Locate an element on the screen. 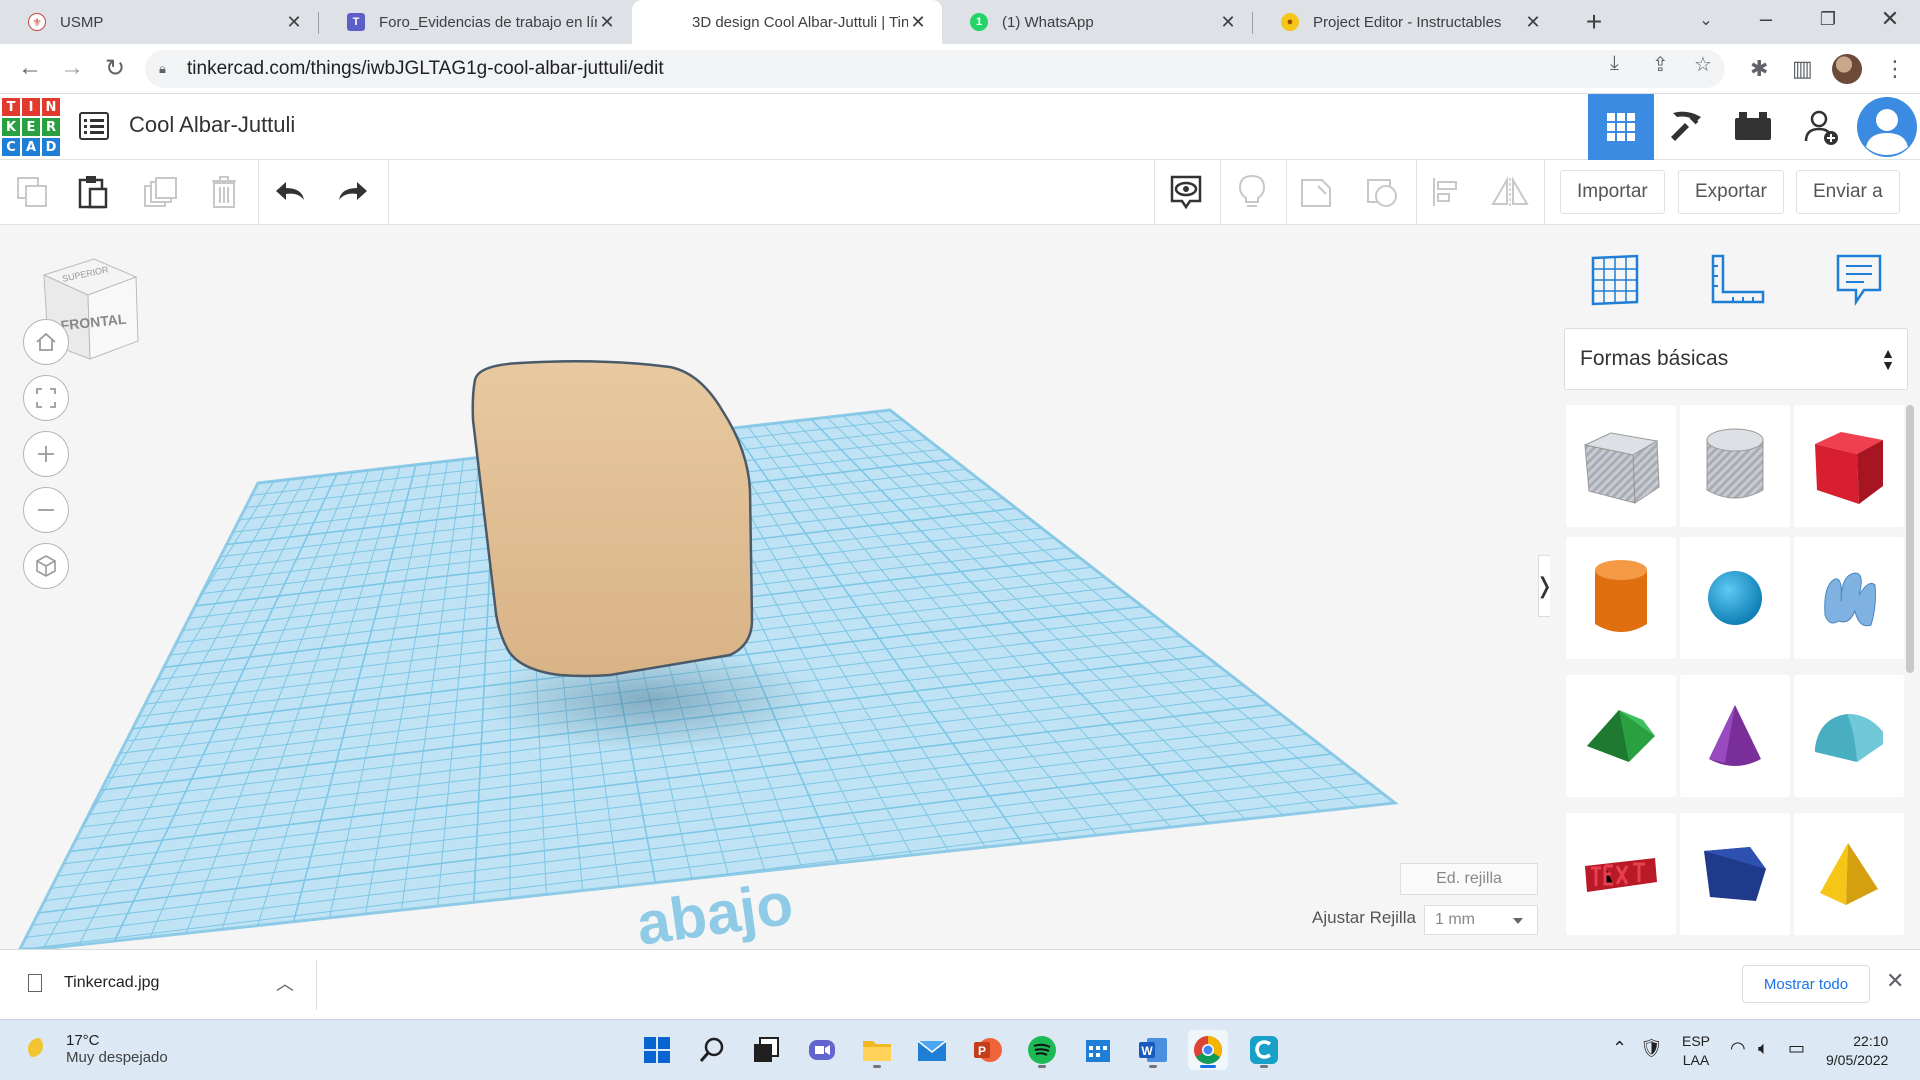 Image resolution: width=1920 pixels, height=1080 pixels. input-language: ESP LAA is located at coordinates (1696, 1051).